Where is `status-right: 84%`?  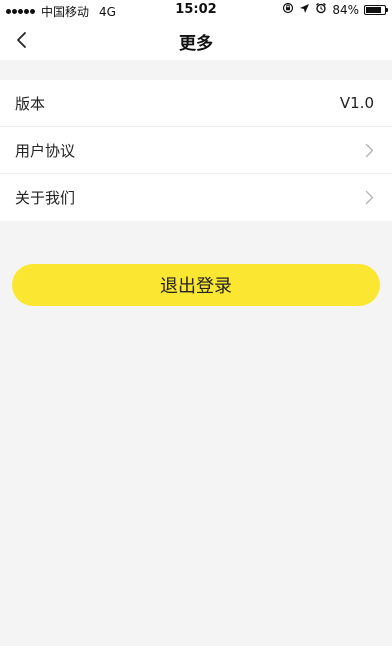 status-right: 84% is located at coordinates (335, 9).